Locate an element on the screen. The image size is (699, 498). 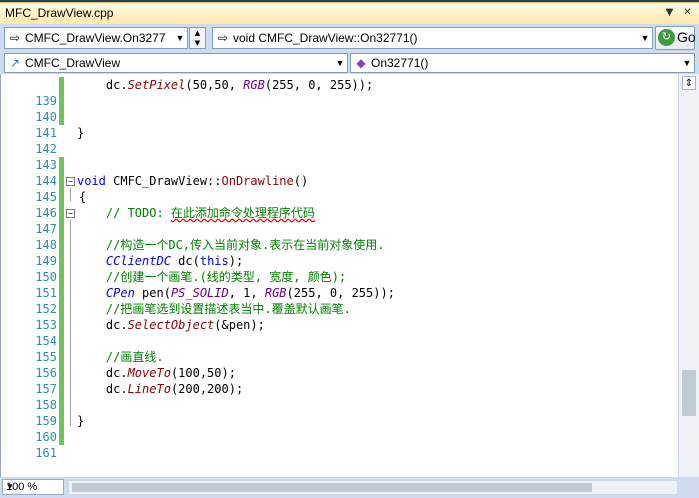
tab-mfc-drawview-cpp: MFC_DrawView.cpp ▼ ✕ is located at coordinates (349, 13).